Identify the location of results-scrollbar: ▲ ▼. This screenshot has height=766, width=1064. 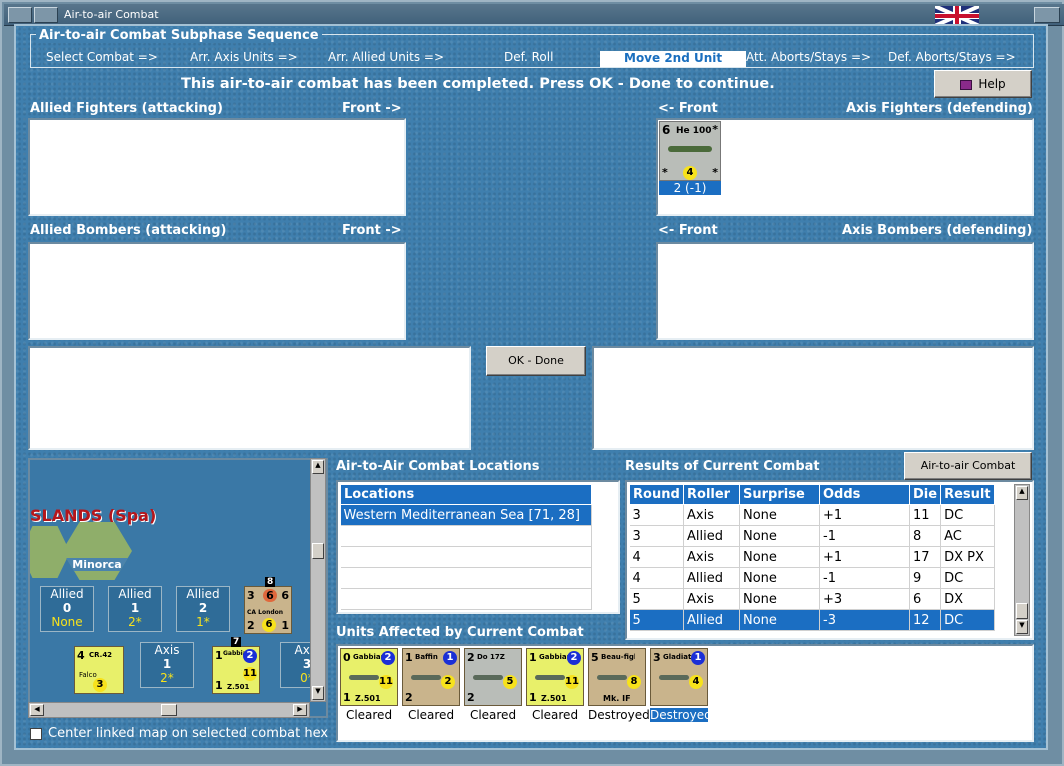
(1022, 560).